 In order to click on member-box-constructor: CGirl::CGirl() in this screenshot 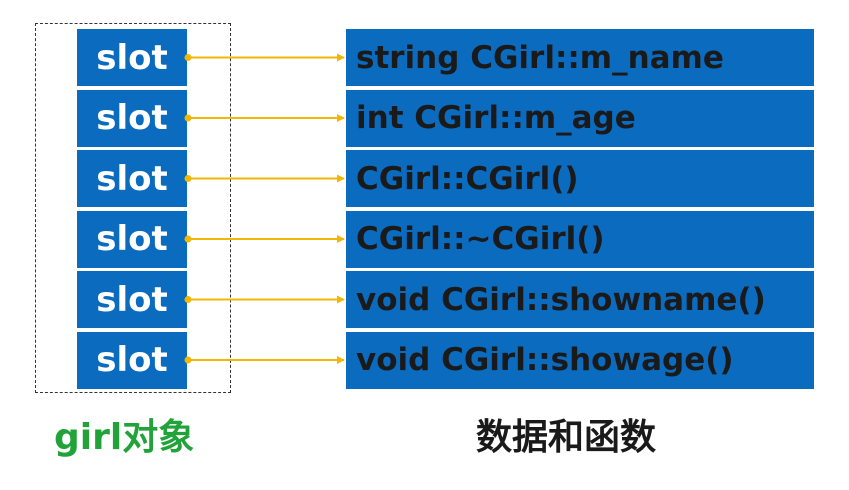, I will do `click(580, 178)`.